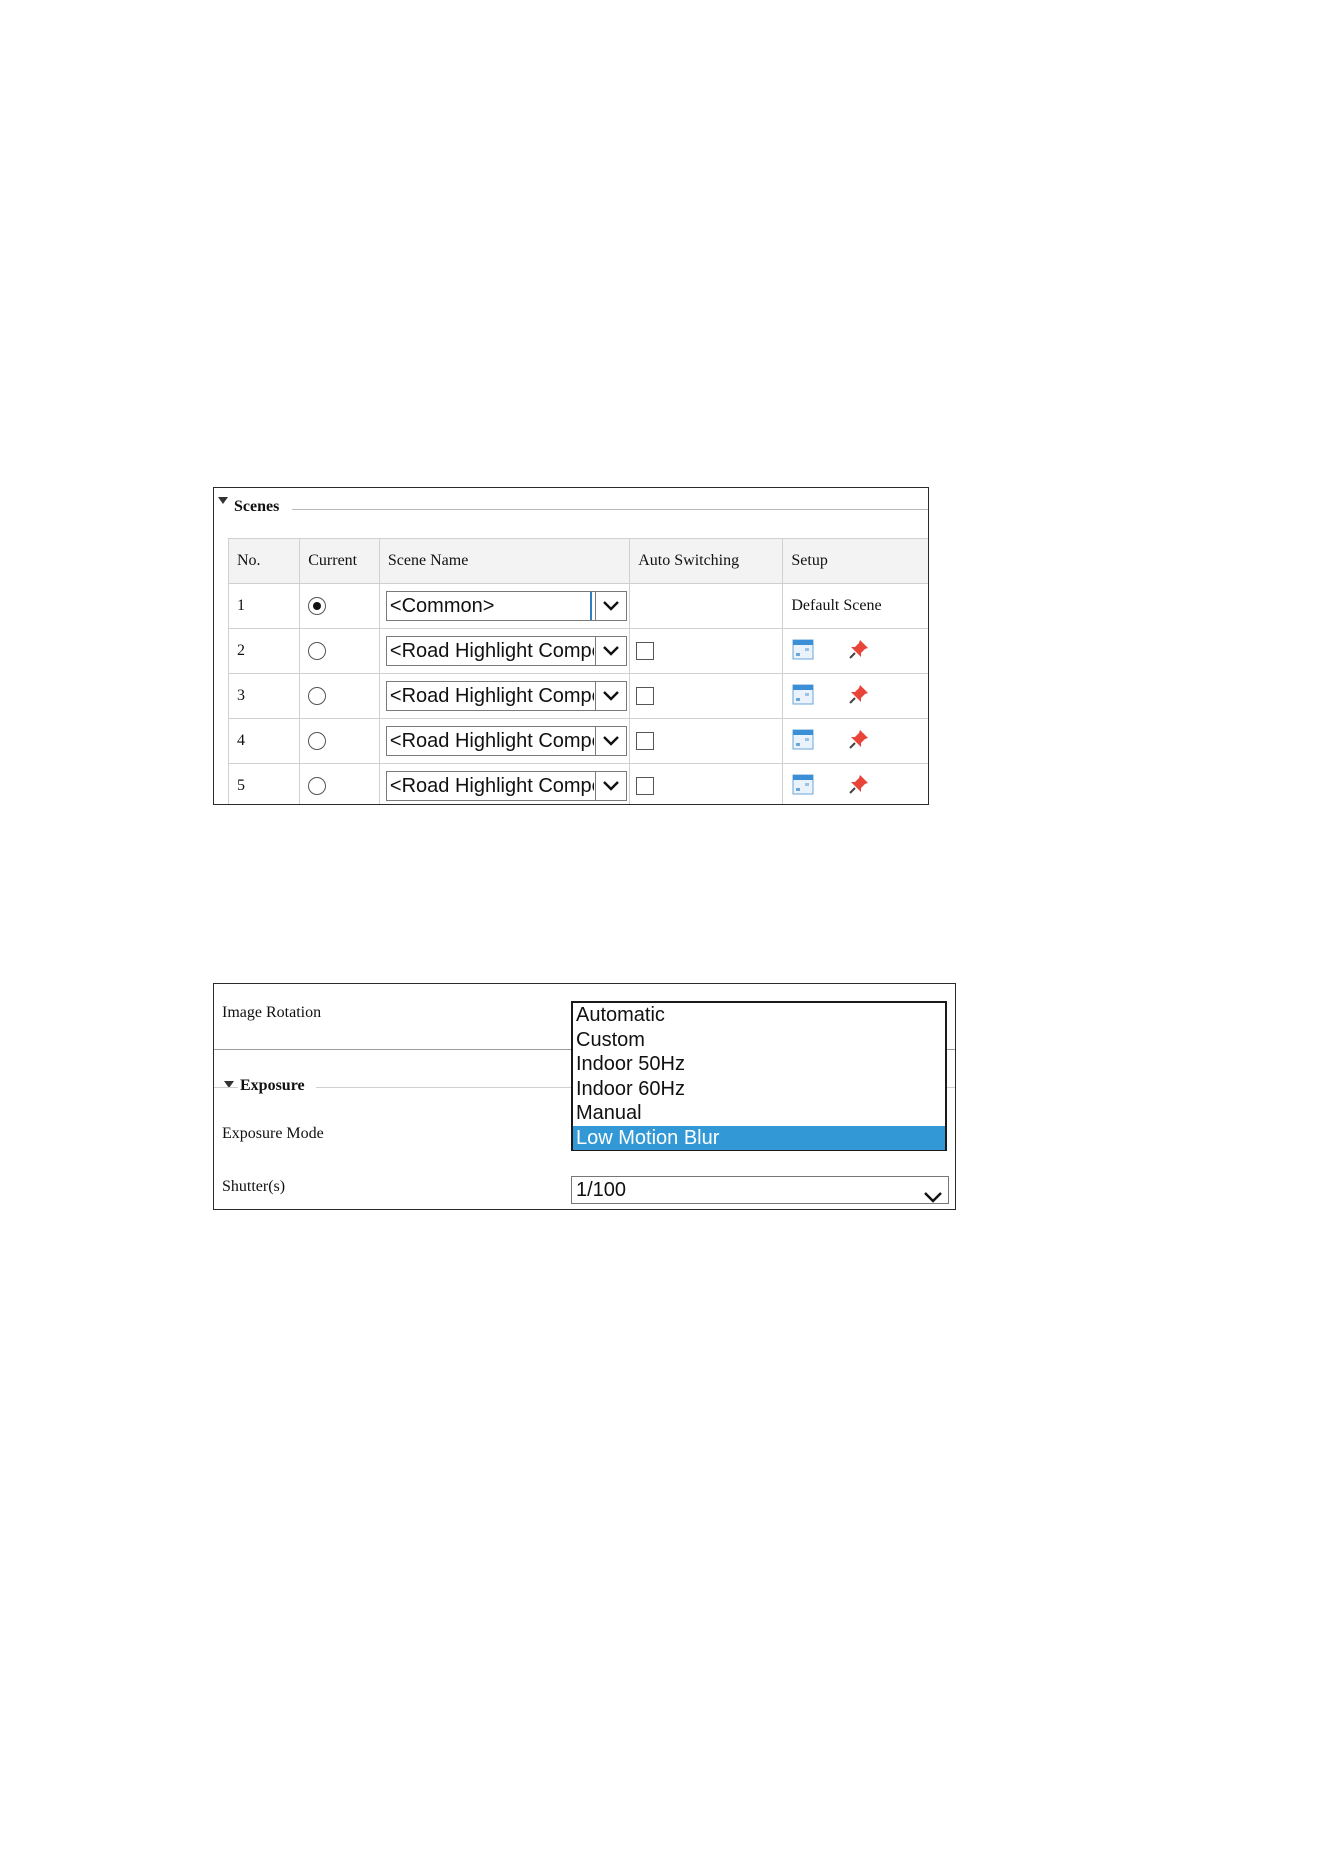 The height and width of the screenshot is (1872, 1324). I want to click on table-row: 5 <Road Highlight Compensation>, so click(577, 783).